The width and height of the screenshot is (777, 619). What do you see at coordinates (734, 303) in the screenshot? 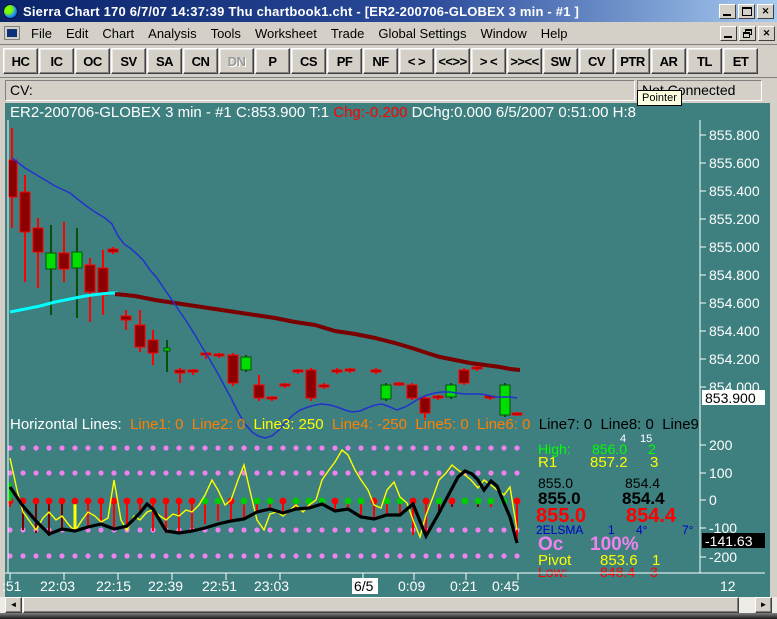
I see `svg-text: 854.600` at bounding box center [734, 303].